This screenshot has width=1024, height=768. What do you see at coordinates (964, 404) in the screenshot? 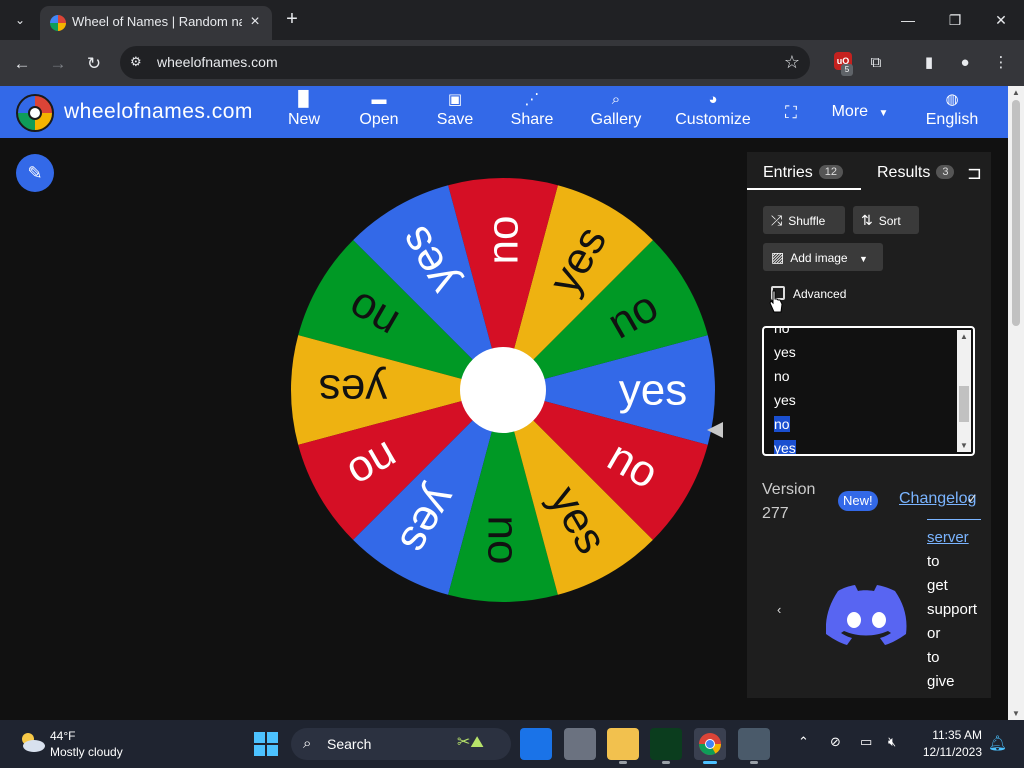
I see `scroll-thumb` at bounding box center [964, 404].